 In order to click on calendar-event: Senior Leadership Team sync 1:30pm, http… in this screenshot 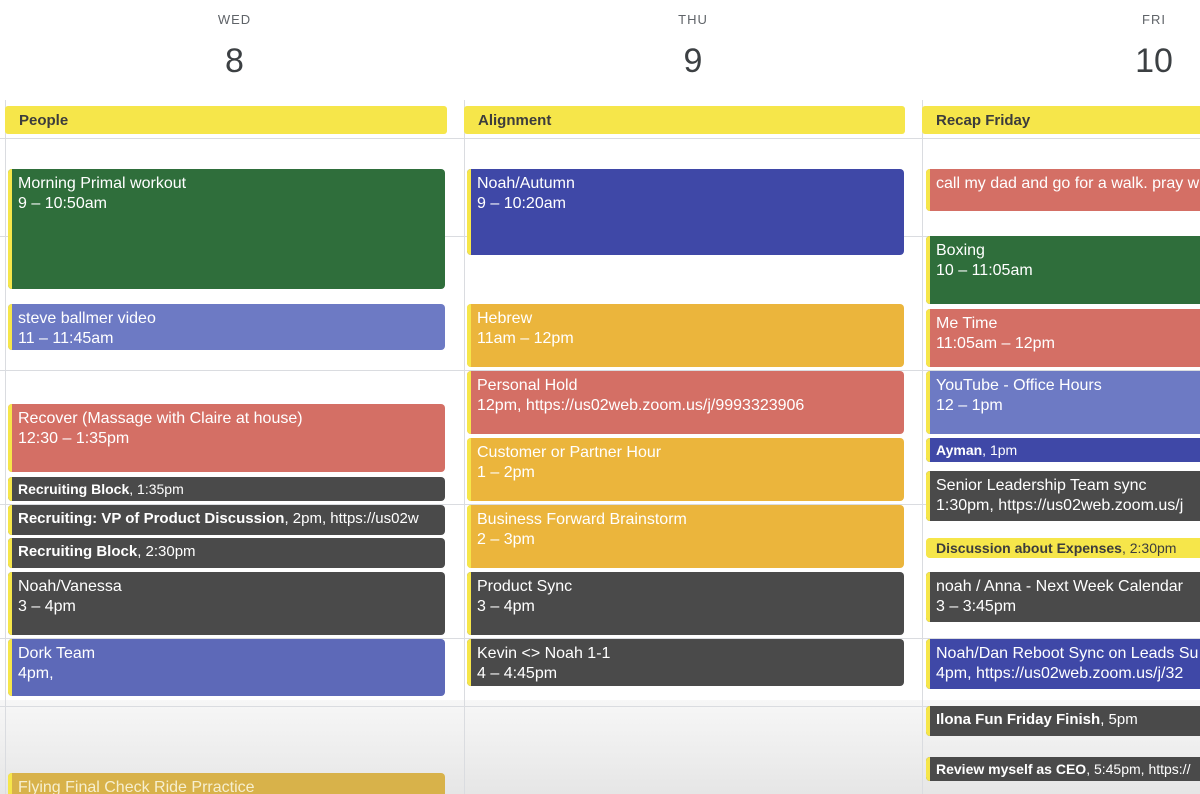, I will do `click(1063, 496)`.